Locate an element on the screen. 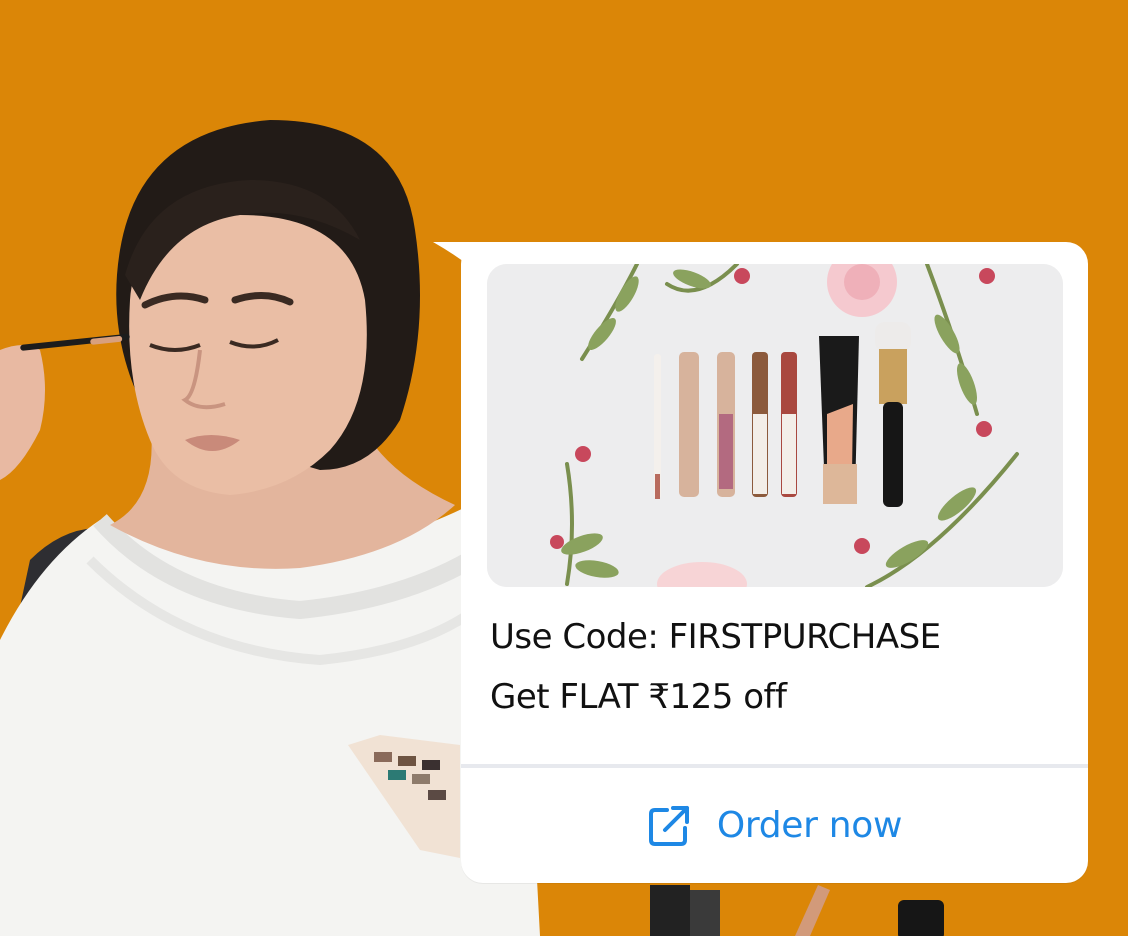 The width and height of the screenshot is (1128, 936). offer-text: Get FLAT ₹125 off is located at coordinates (638, 697).